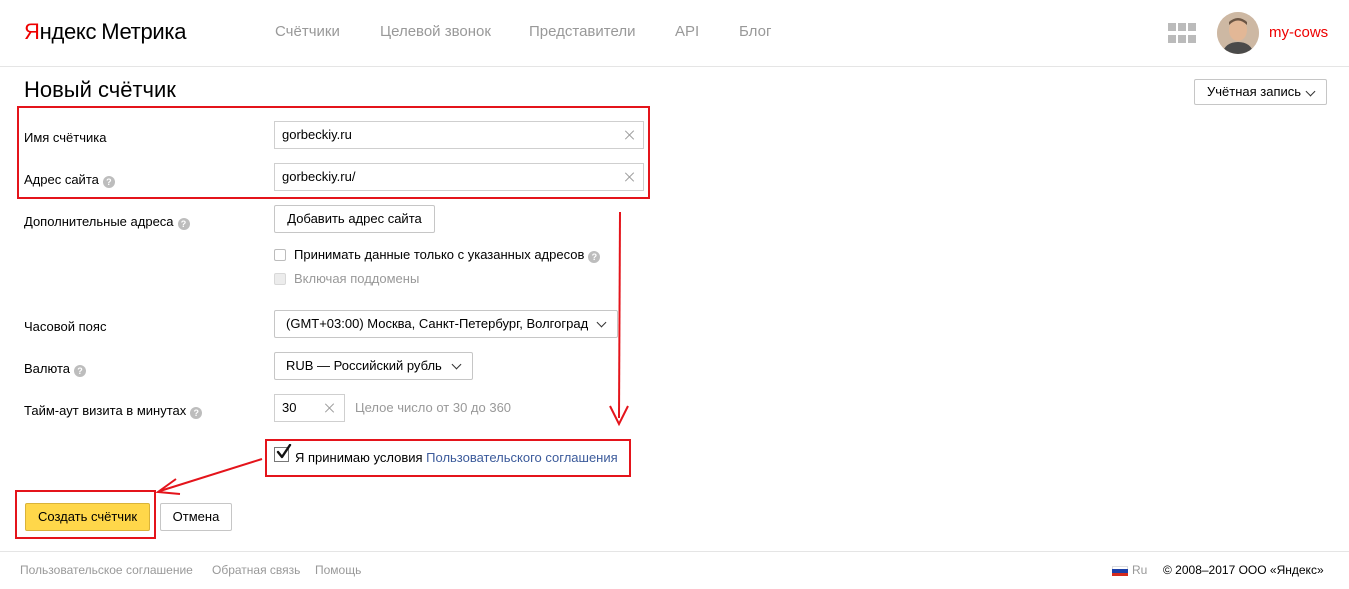  Describe the element at coordinates (1139, 570) in the screenshot. I see `language-switch: Ru` at that location.